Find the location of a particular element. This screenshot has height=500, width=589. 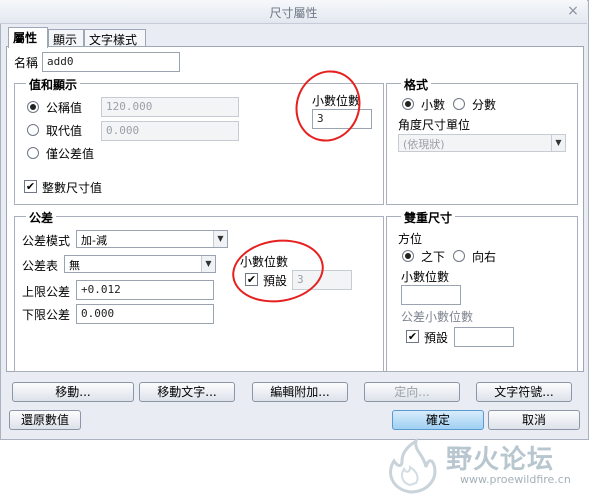

lower-tolerance-label: 下限公差 is located at coordinates (46, 315).